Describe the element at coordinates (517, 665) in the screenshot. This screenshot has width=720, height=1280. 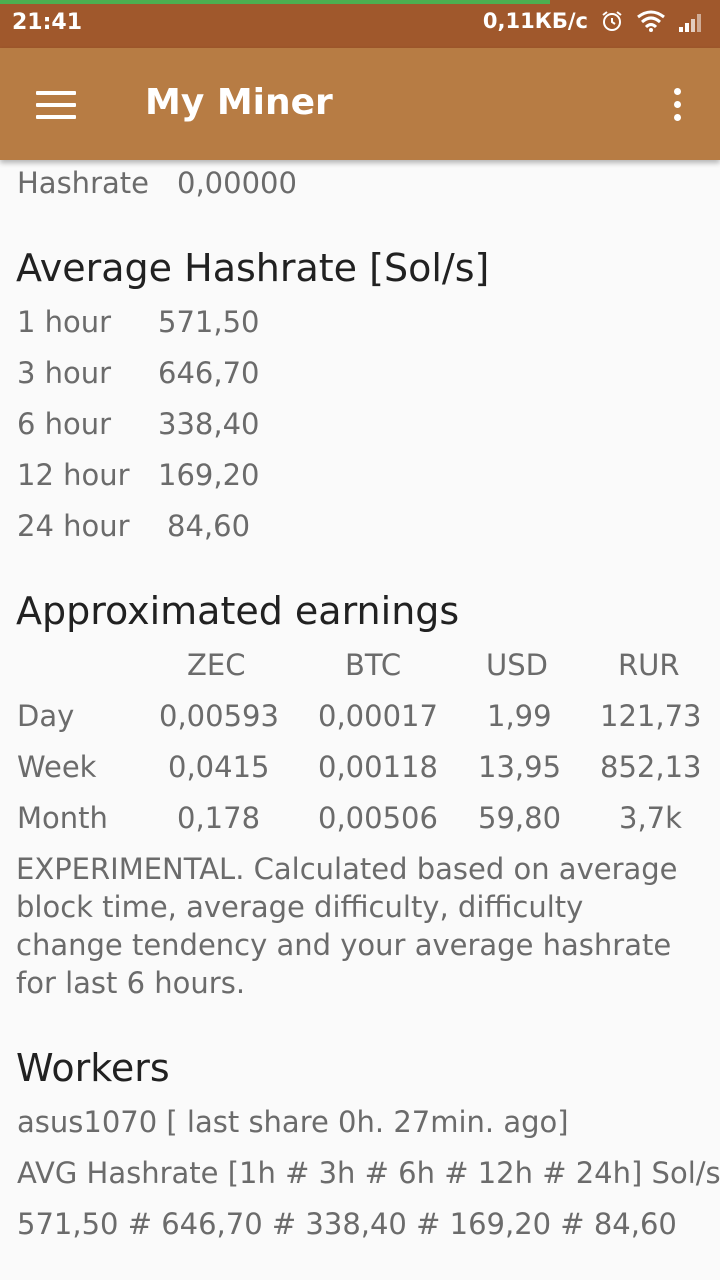
I see `earnings-header-usd: USD` at that location.